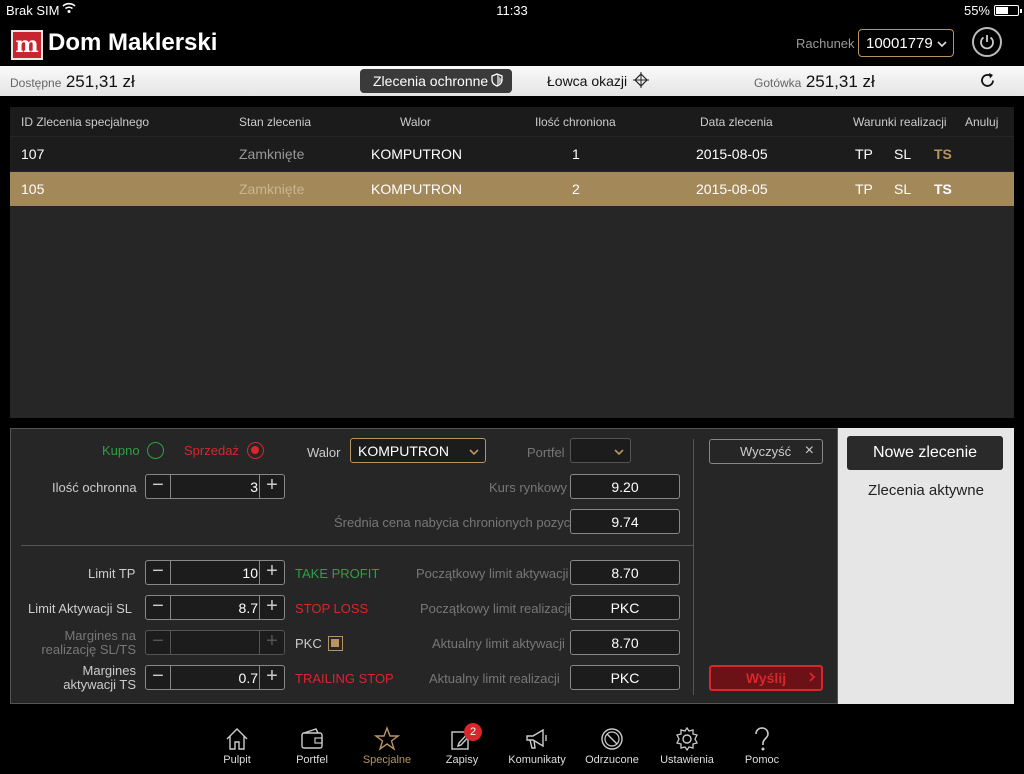 The width and height of the screenshot is (1024, 774). What do you see at coordinates (900, 122) in the screenshot?
I see `header-conditions: Warunki realizacji` at bounding box center [900, 122].